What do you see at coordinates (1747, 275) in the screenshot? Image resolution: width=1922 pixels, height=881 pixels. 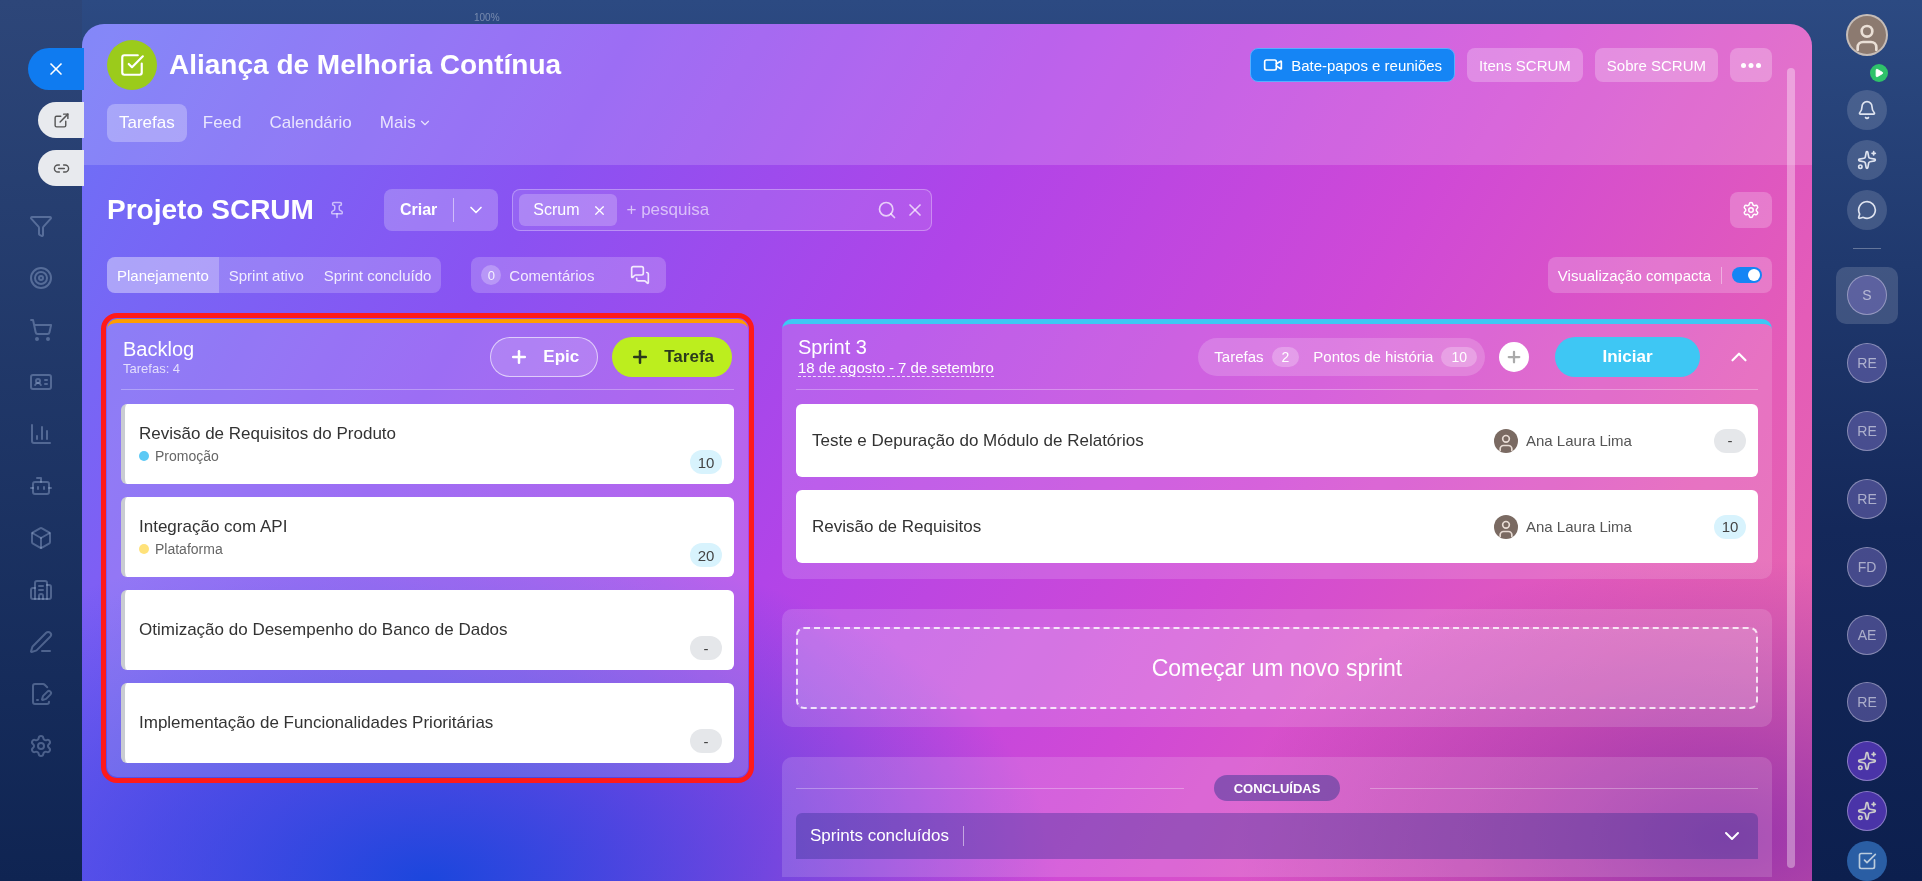 I see `toggle-switch` at bounding box center [1747, 275].